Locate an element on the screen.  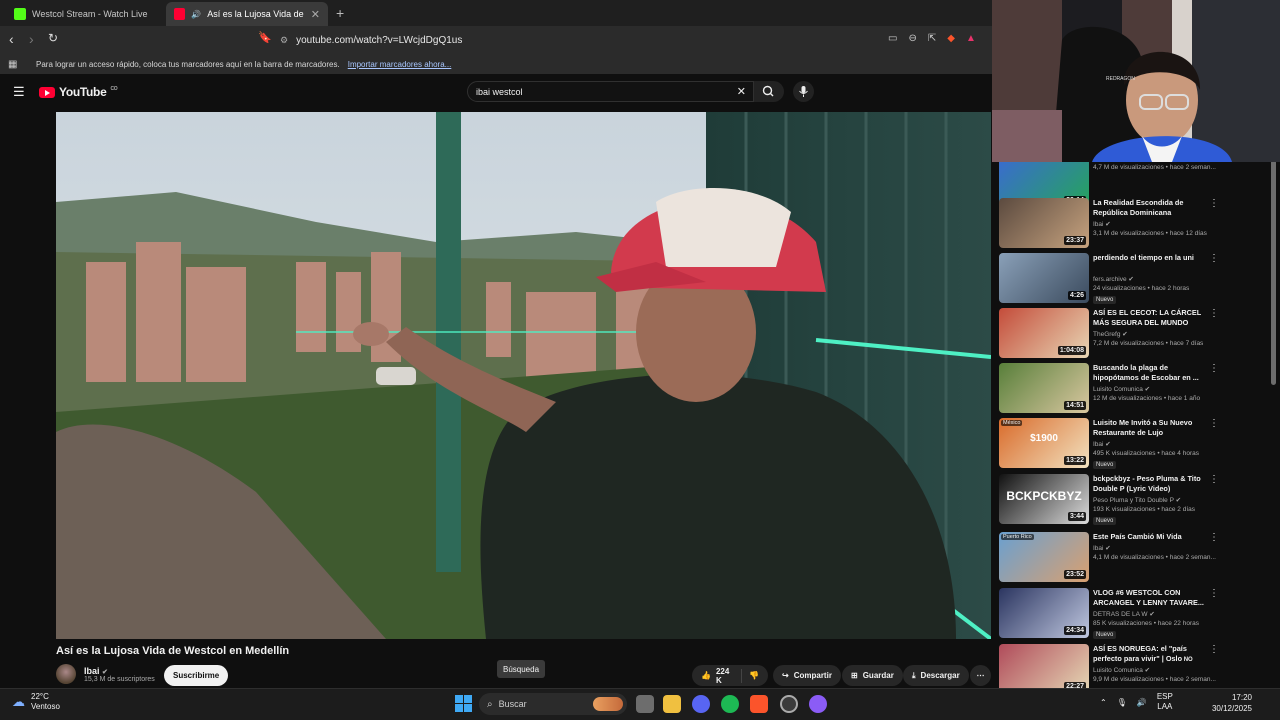
video-thumbnail: 23:37 is located at coordinates (1044, 223).